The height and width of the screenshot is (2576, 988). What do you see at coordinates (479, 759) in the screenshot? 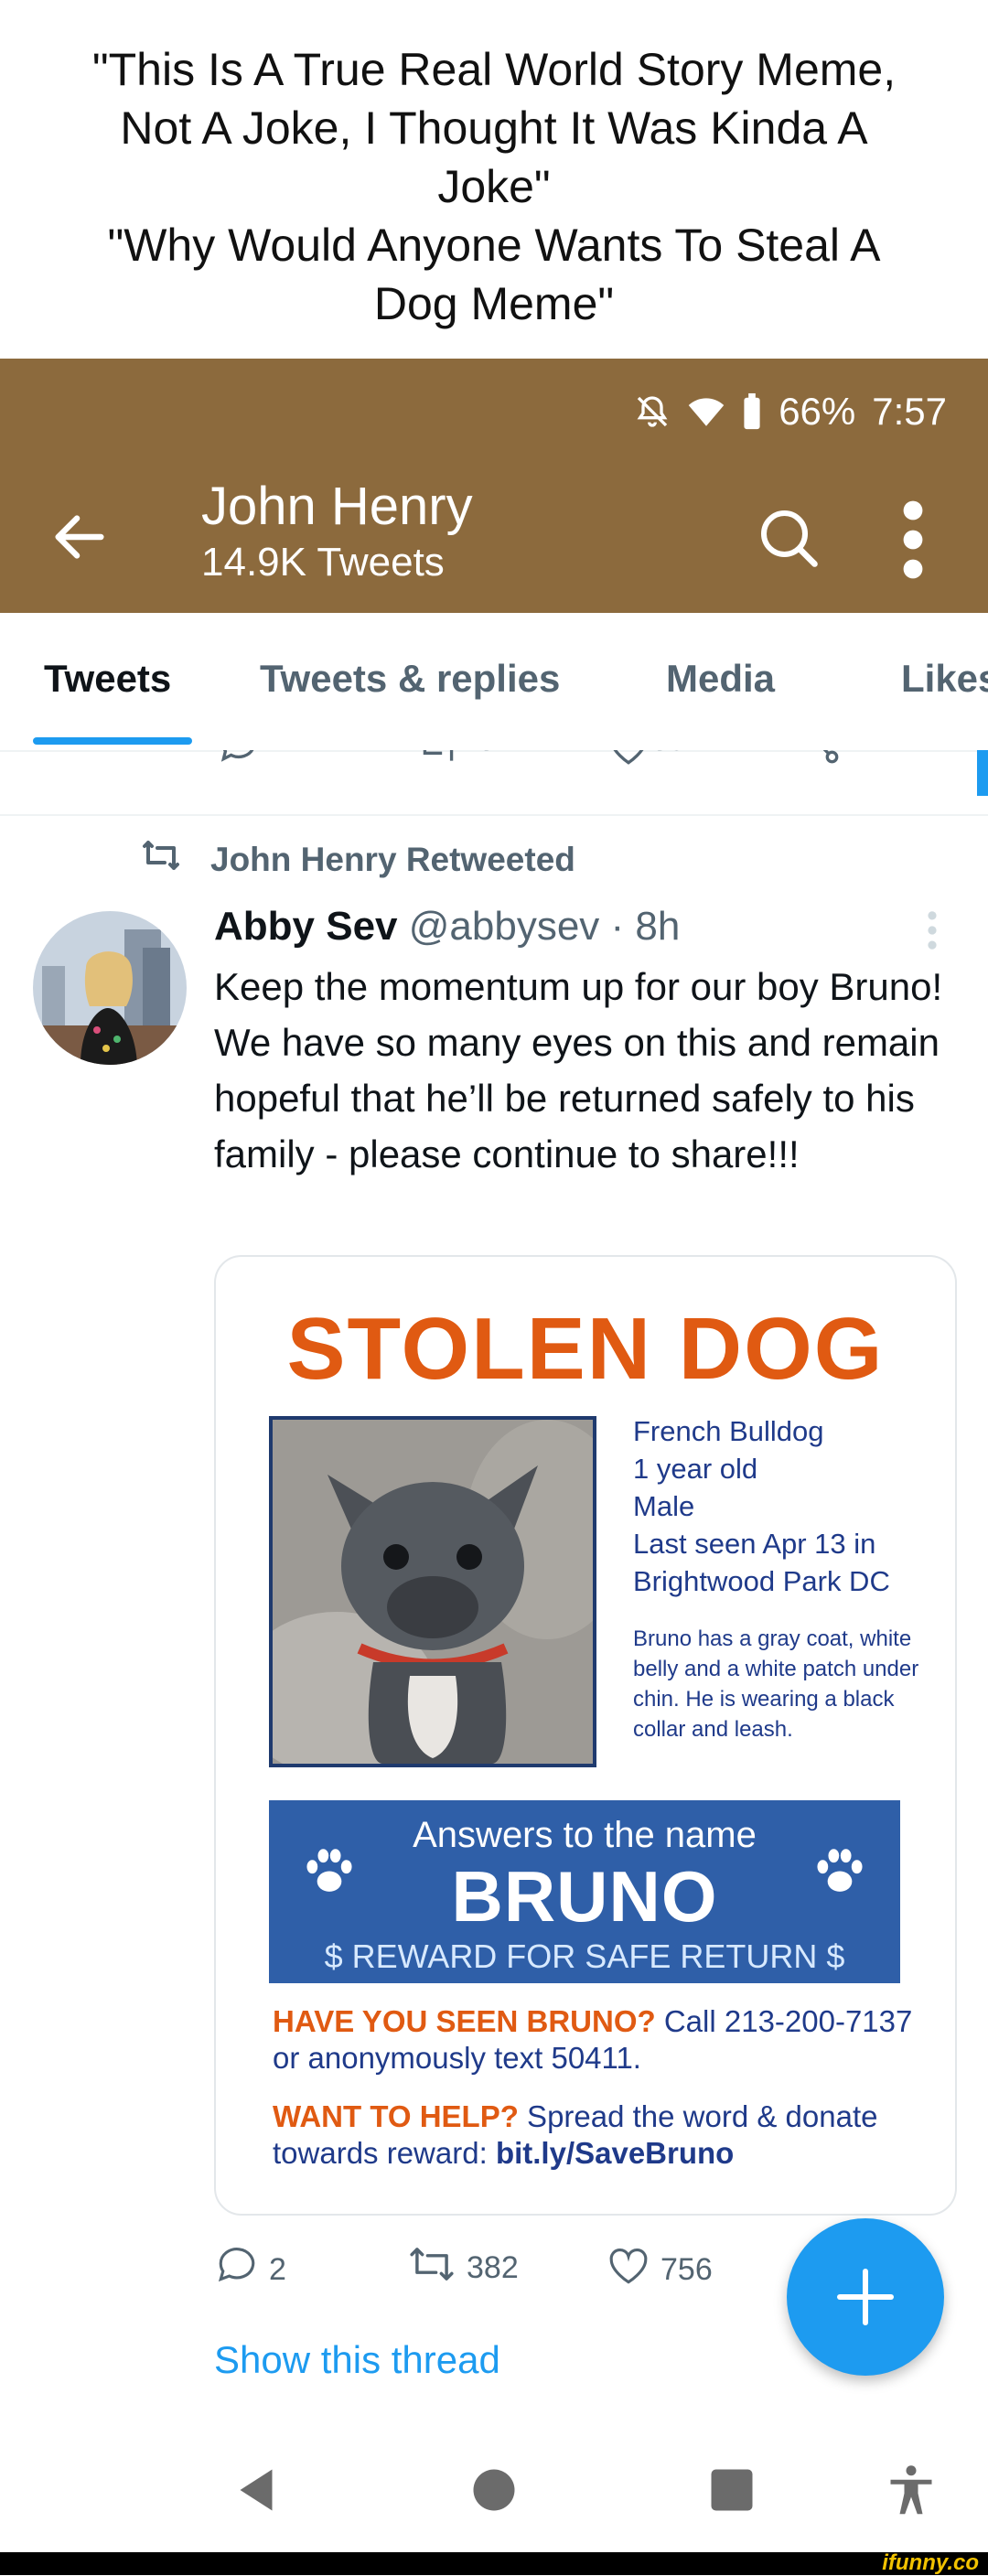
I see `retweet-count: 25` at bounding box center [479, 759].